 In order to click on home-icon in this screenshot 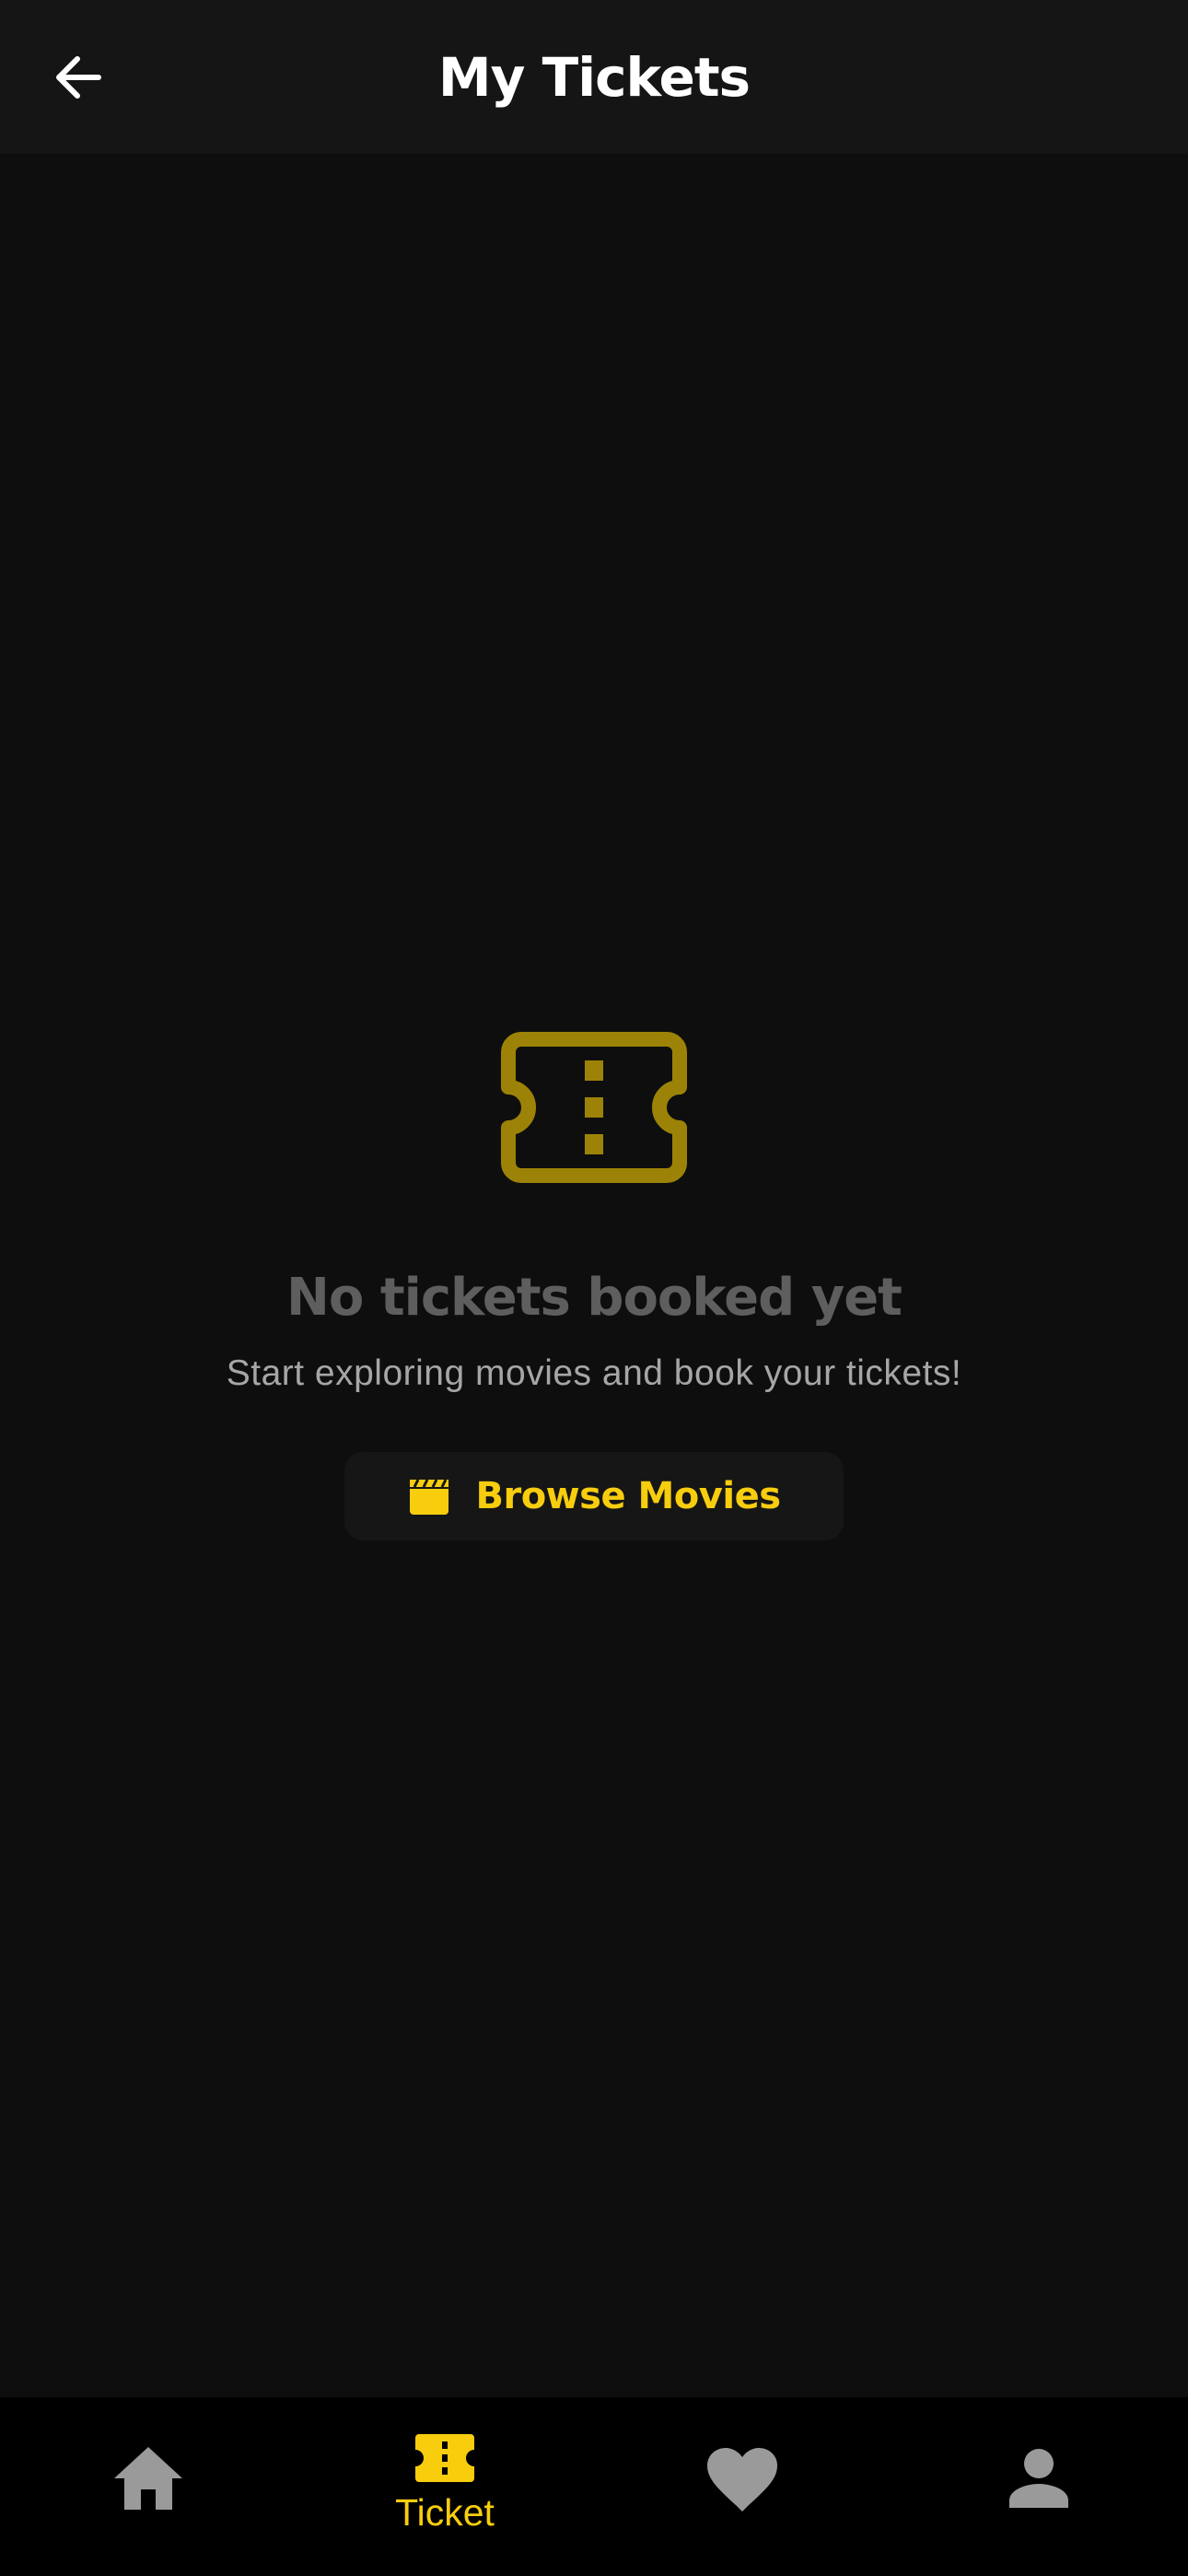, I will do `click(148, 2478)`.